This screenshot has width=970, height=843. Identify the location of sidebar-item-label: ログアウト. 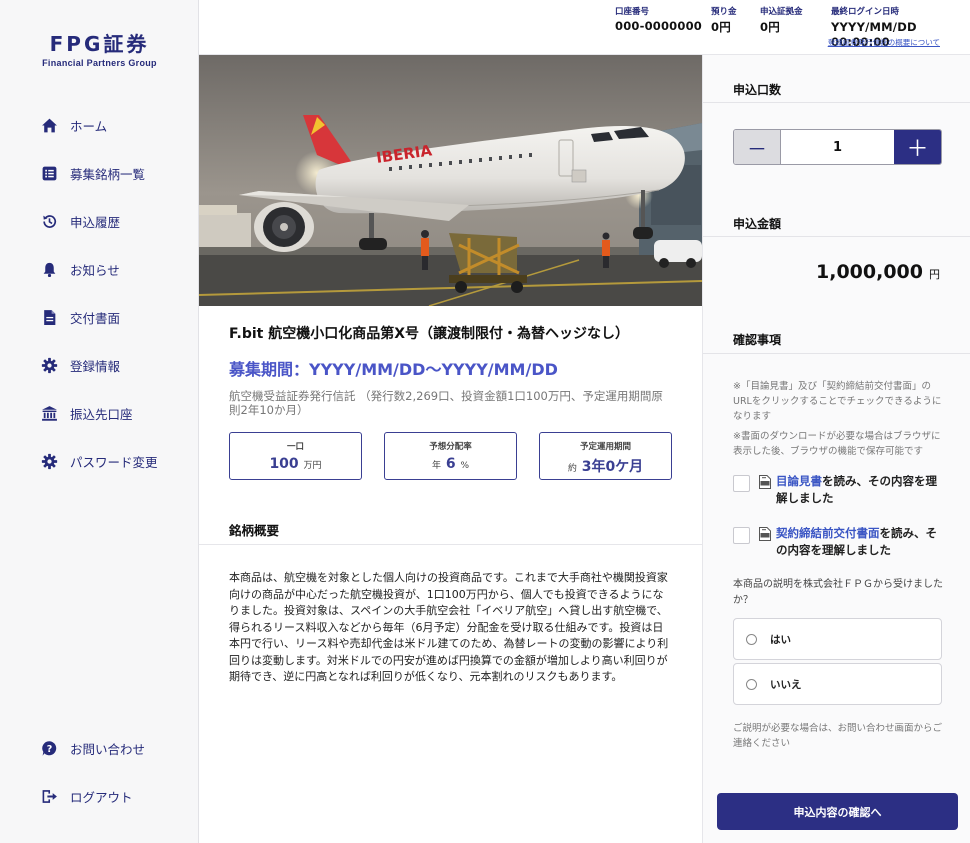
(101, 797).